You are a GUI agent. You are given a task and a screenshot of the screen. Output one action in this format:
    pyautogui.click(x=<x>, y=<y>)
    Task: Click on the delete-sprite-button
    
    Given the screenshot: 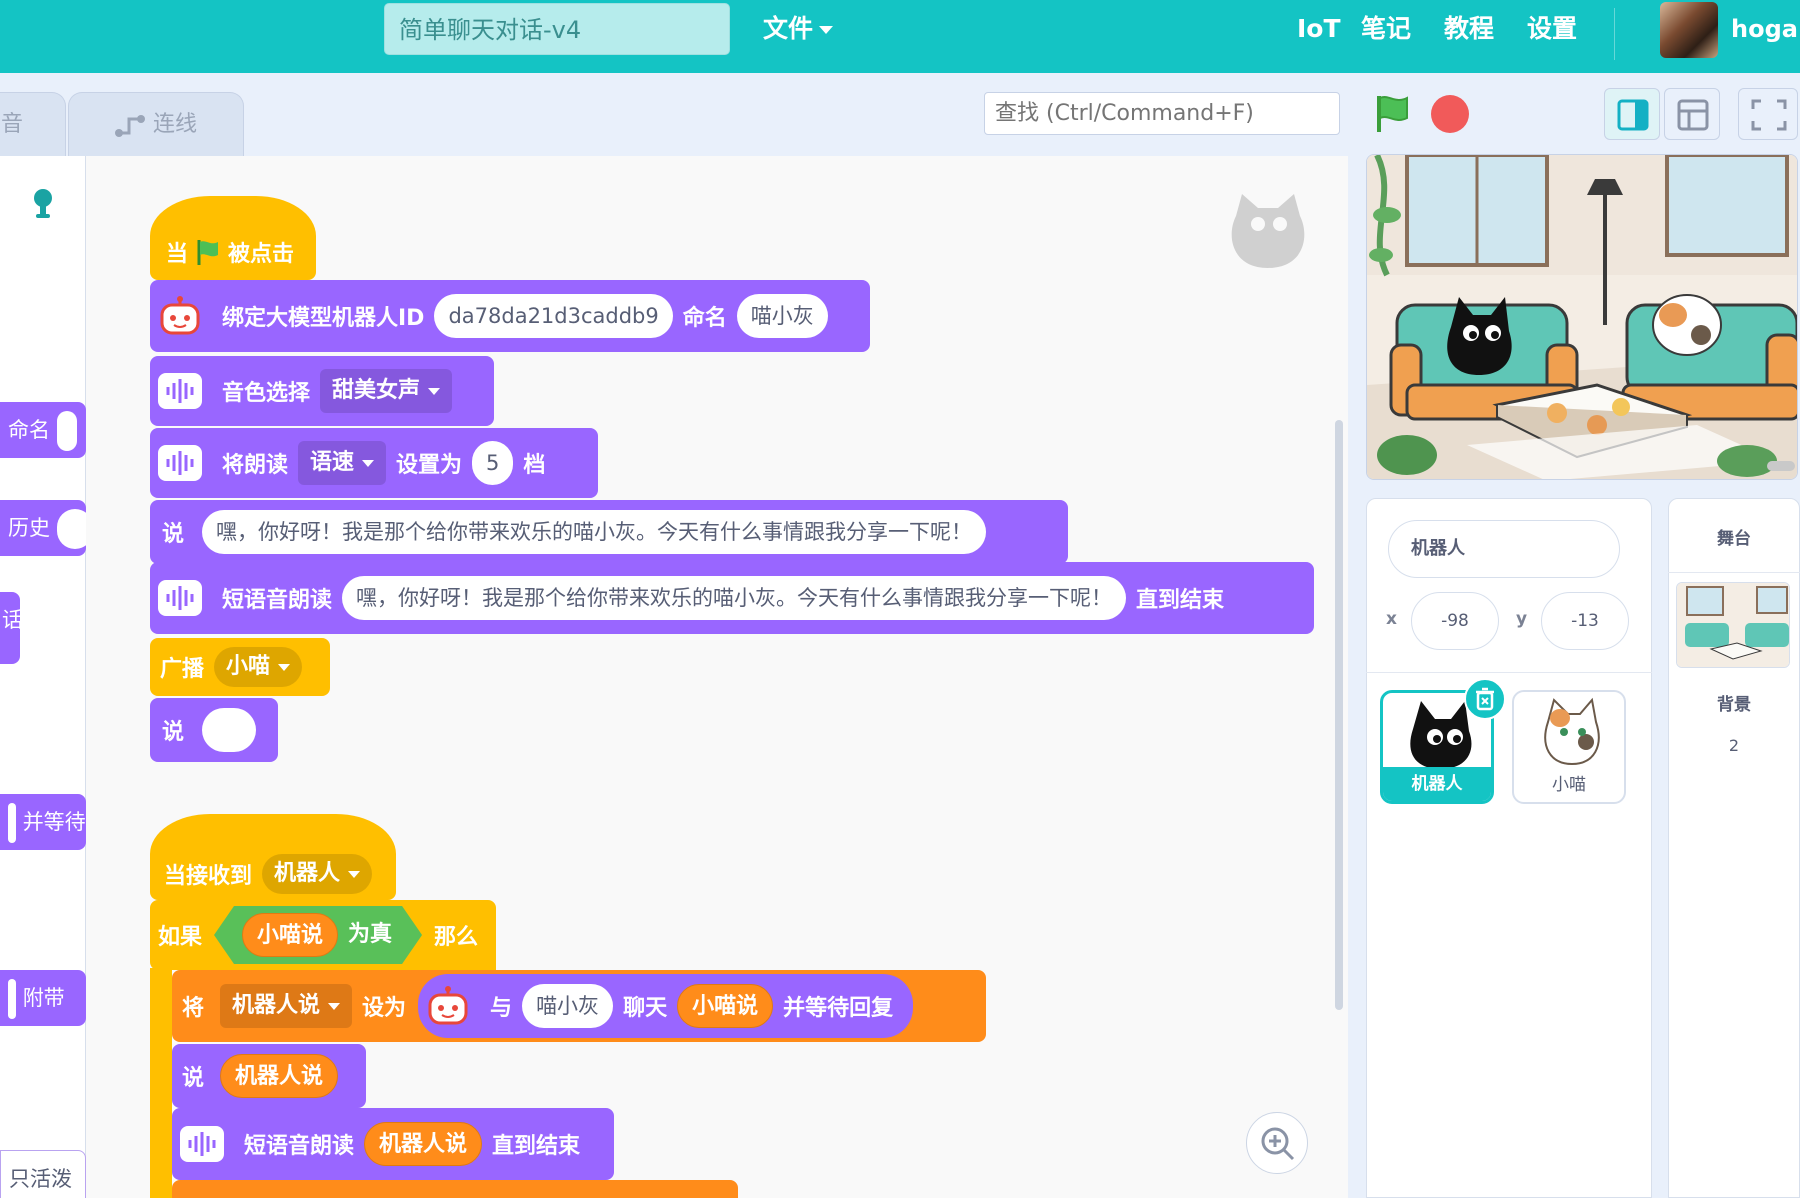 What is the action you would take?
    pyautogui.click(x=1485, y=699)
    